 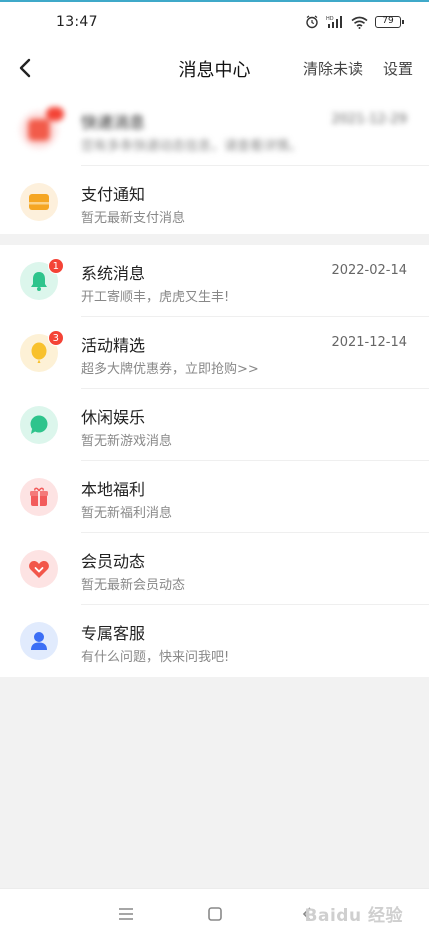 What do you see at coordinates (127, 441) in the screenshot?
I see `item-subtitle: 暂无新游戏消息` at bounding box center [127, 441].